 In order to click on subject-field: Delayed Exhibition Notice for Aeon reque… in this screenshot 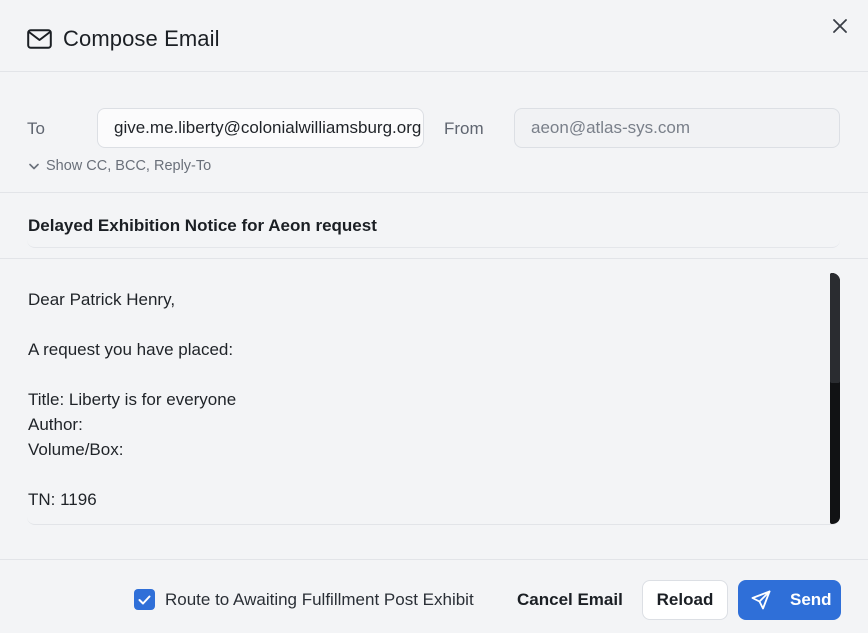, I will do `click(433, 226)`.